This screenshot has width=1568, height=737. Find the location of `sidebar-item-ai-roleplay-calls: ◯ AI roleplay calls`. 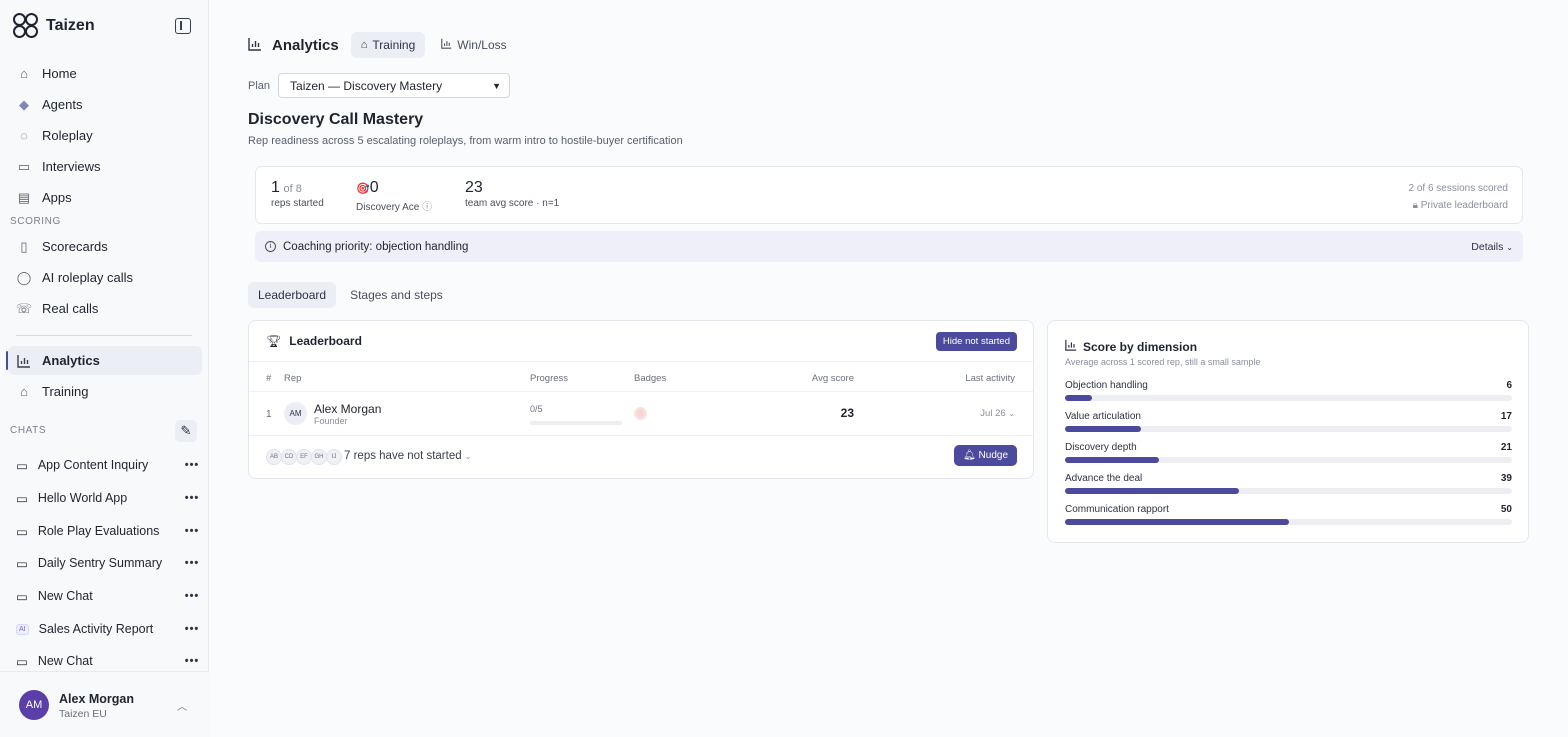

sidebar-item-ai-roleplay-calls: ◯ AI roleplay calls is located at coordinates (105, 277).